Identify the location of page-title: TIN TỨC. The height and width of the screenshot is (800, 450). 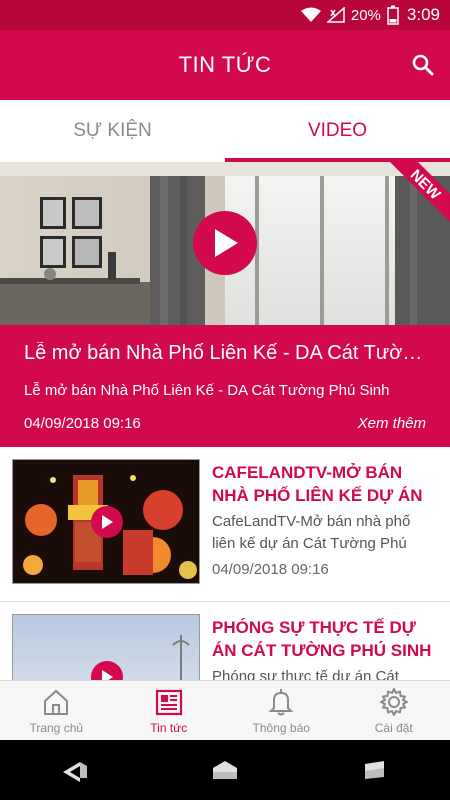
(225, 64).